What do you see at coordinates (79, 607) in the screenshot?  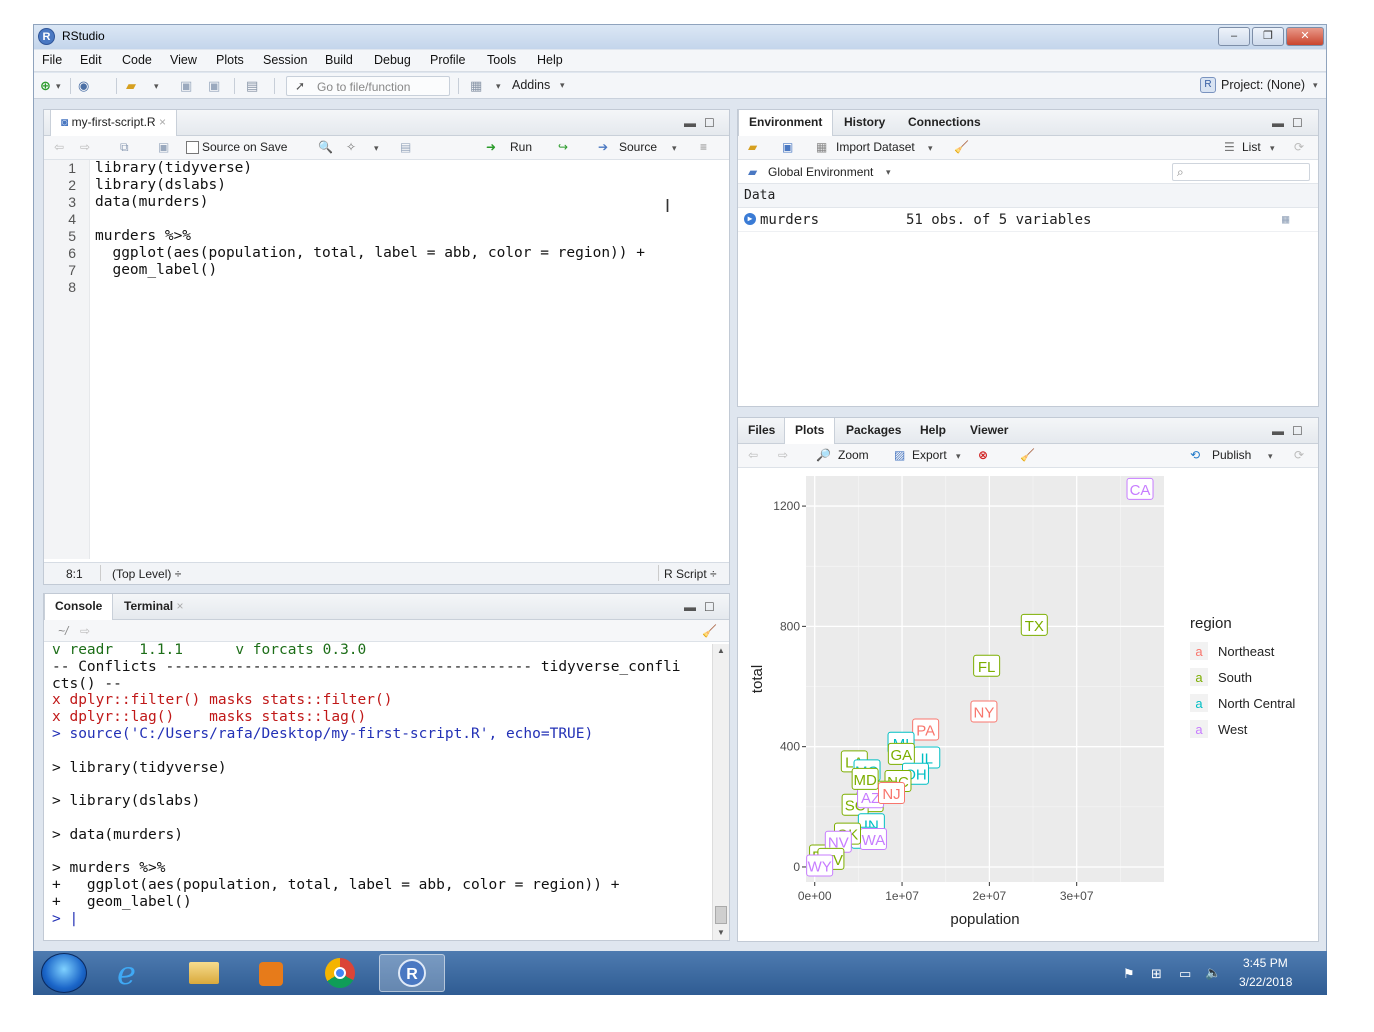 I see `tab-console: Console` at bounding box center [79, 607].